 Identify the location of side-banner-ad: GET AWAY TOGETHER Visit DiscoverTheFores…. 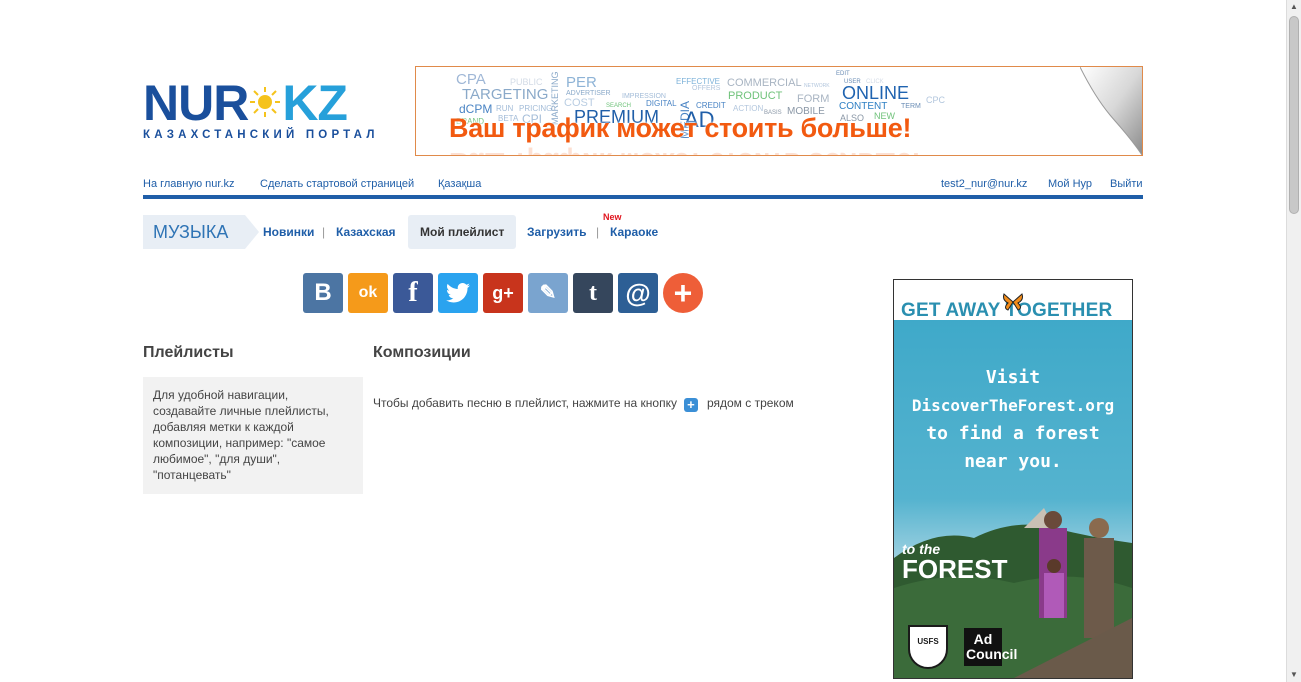
(1013, 479).